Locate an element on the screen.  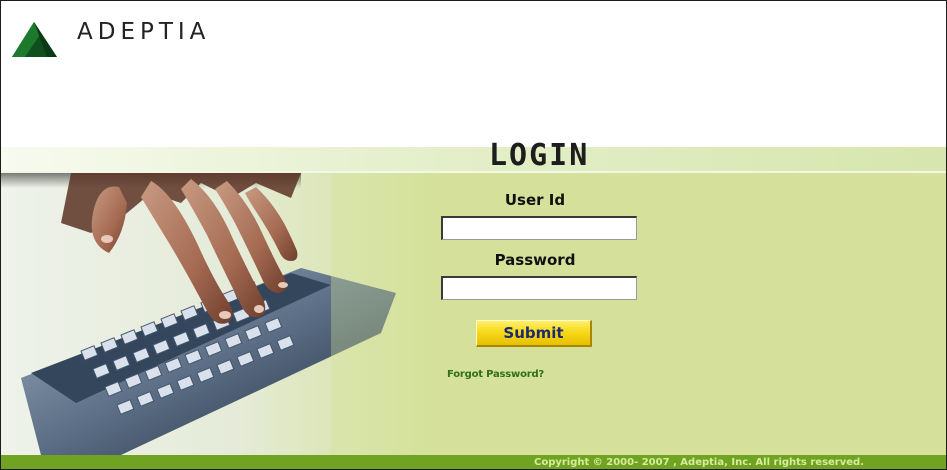
page-title: LOGIN is located at coordinates (539, 155).